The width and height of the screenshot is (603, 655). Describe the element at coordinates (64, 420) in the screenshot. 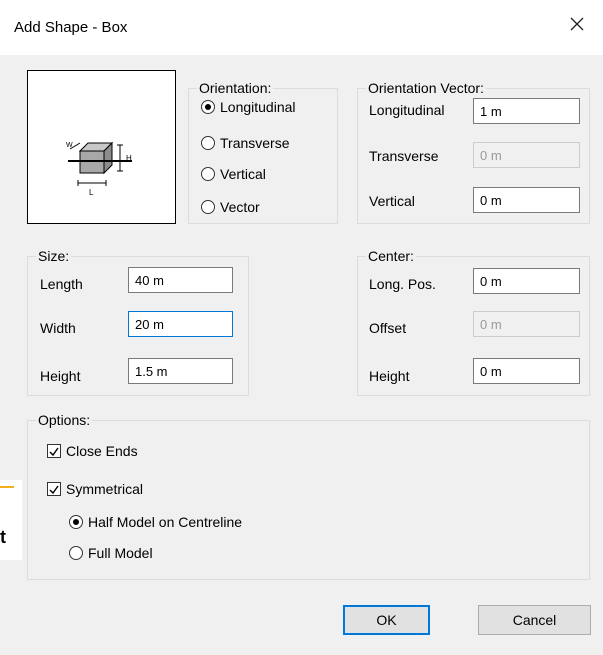

I see `options-legend: Options:` at that location.